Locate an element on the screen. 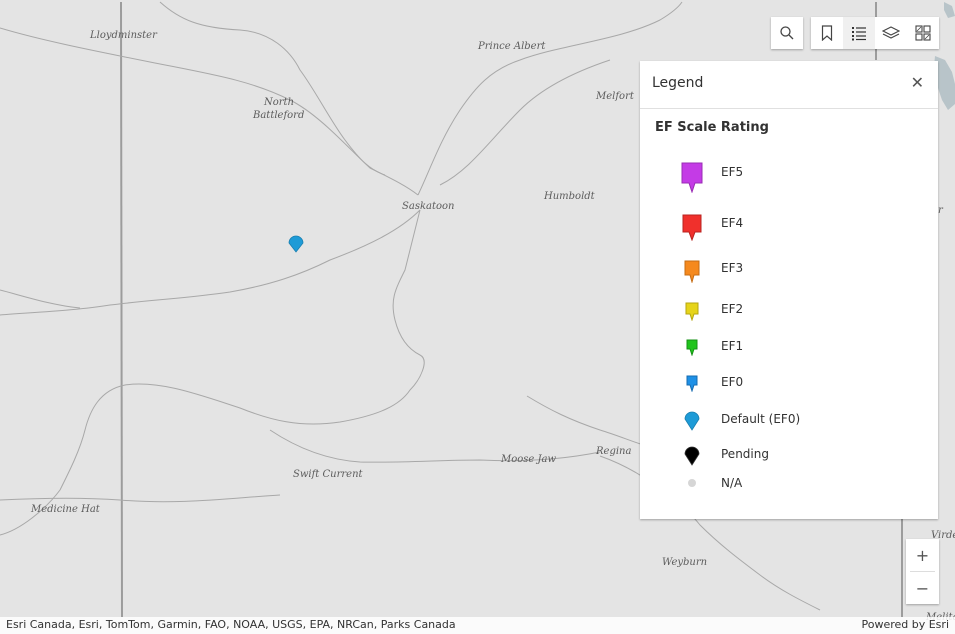 This screenshot has width=955, height=634. zoom-in-button: + is located at coordinates (922, 555).